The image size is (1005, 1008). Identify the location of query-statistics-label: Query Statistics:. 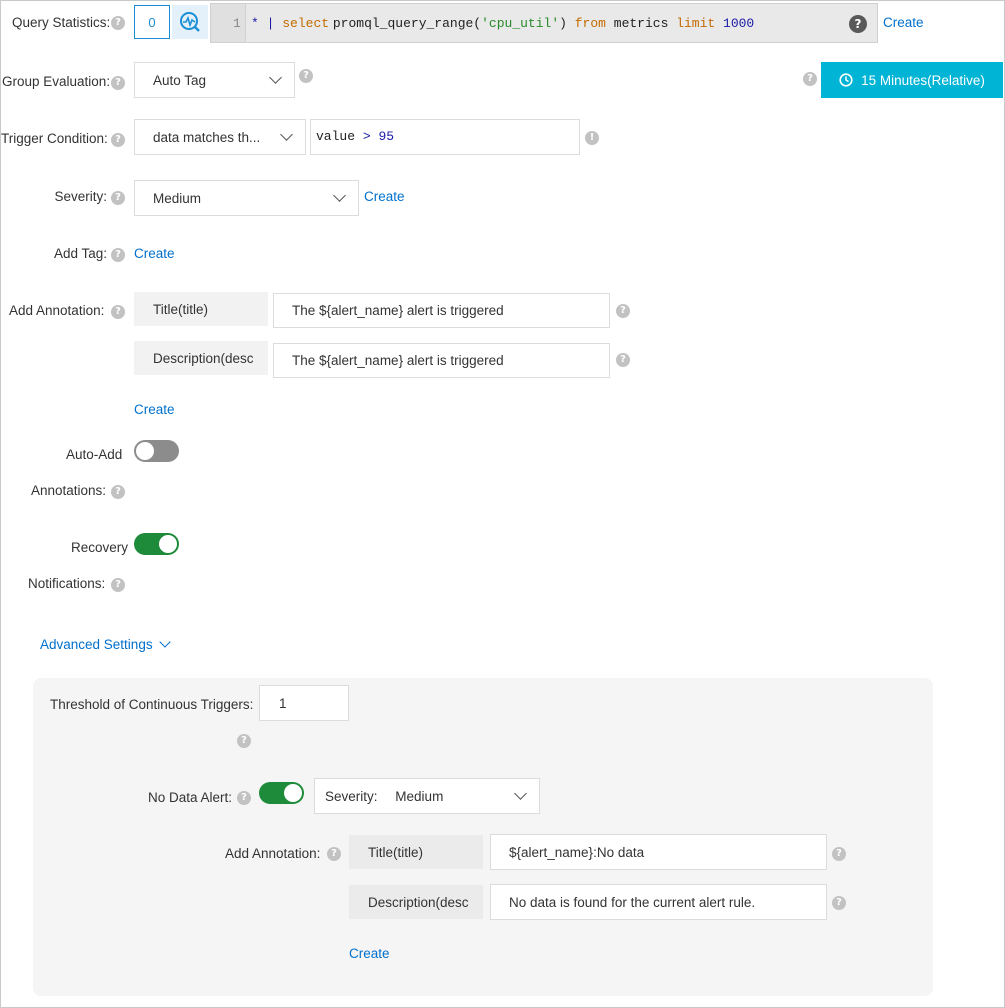
(61, 22).